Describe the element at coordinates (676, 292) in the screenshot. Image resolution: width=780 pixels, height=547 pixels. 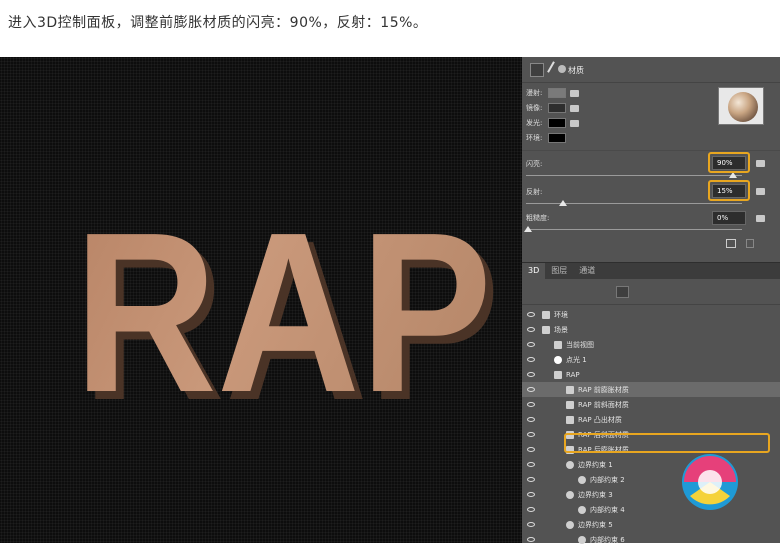
I see `light-filter-icon` at that location.